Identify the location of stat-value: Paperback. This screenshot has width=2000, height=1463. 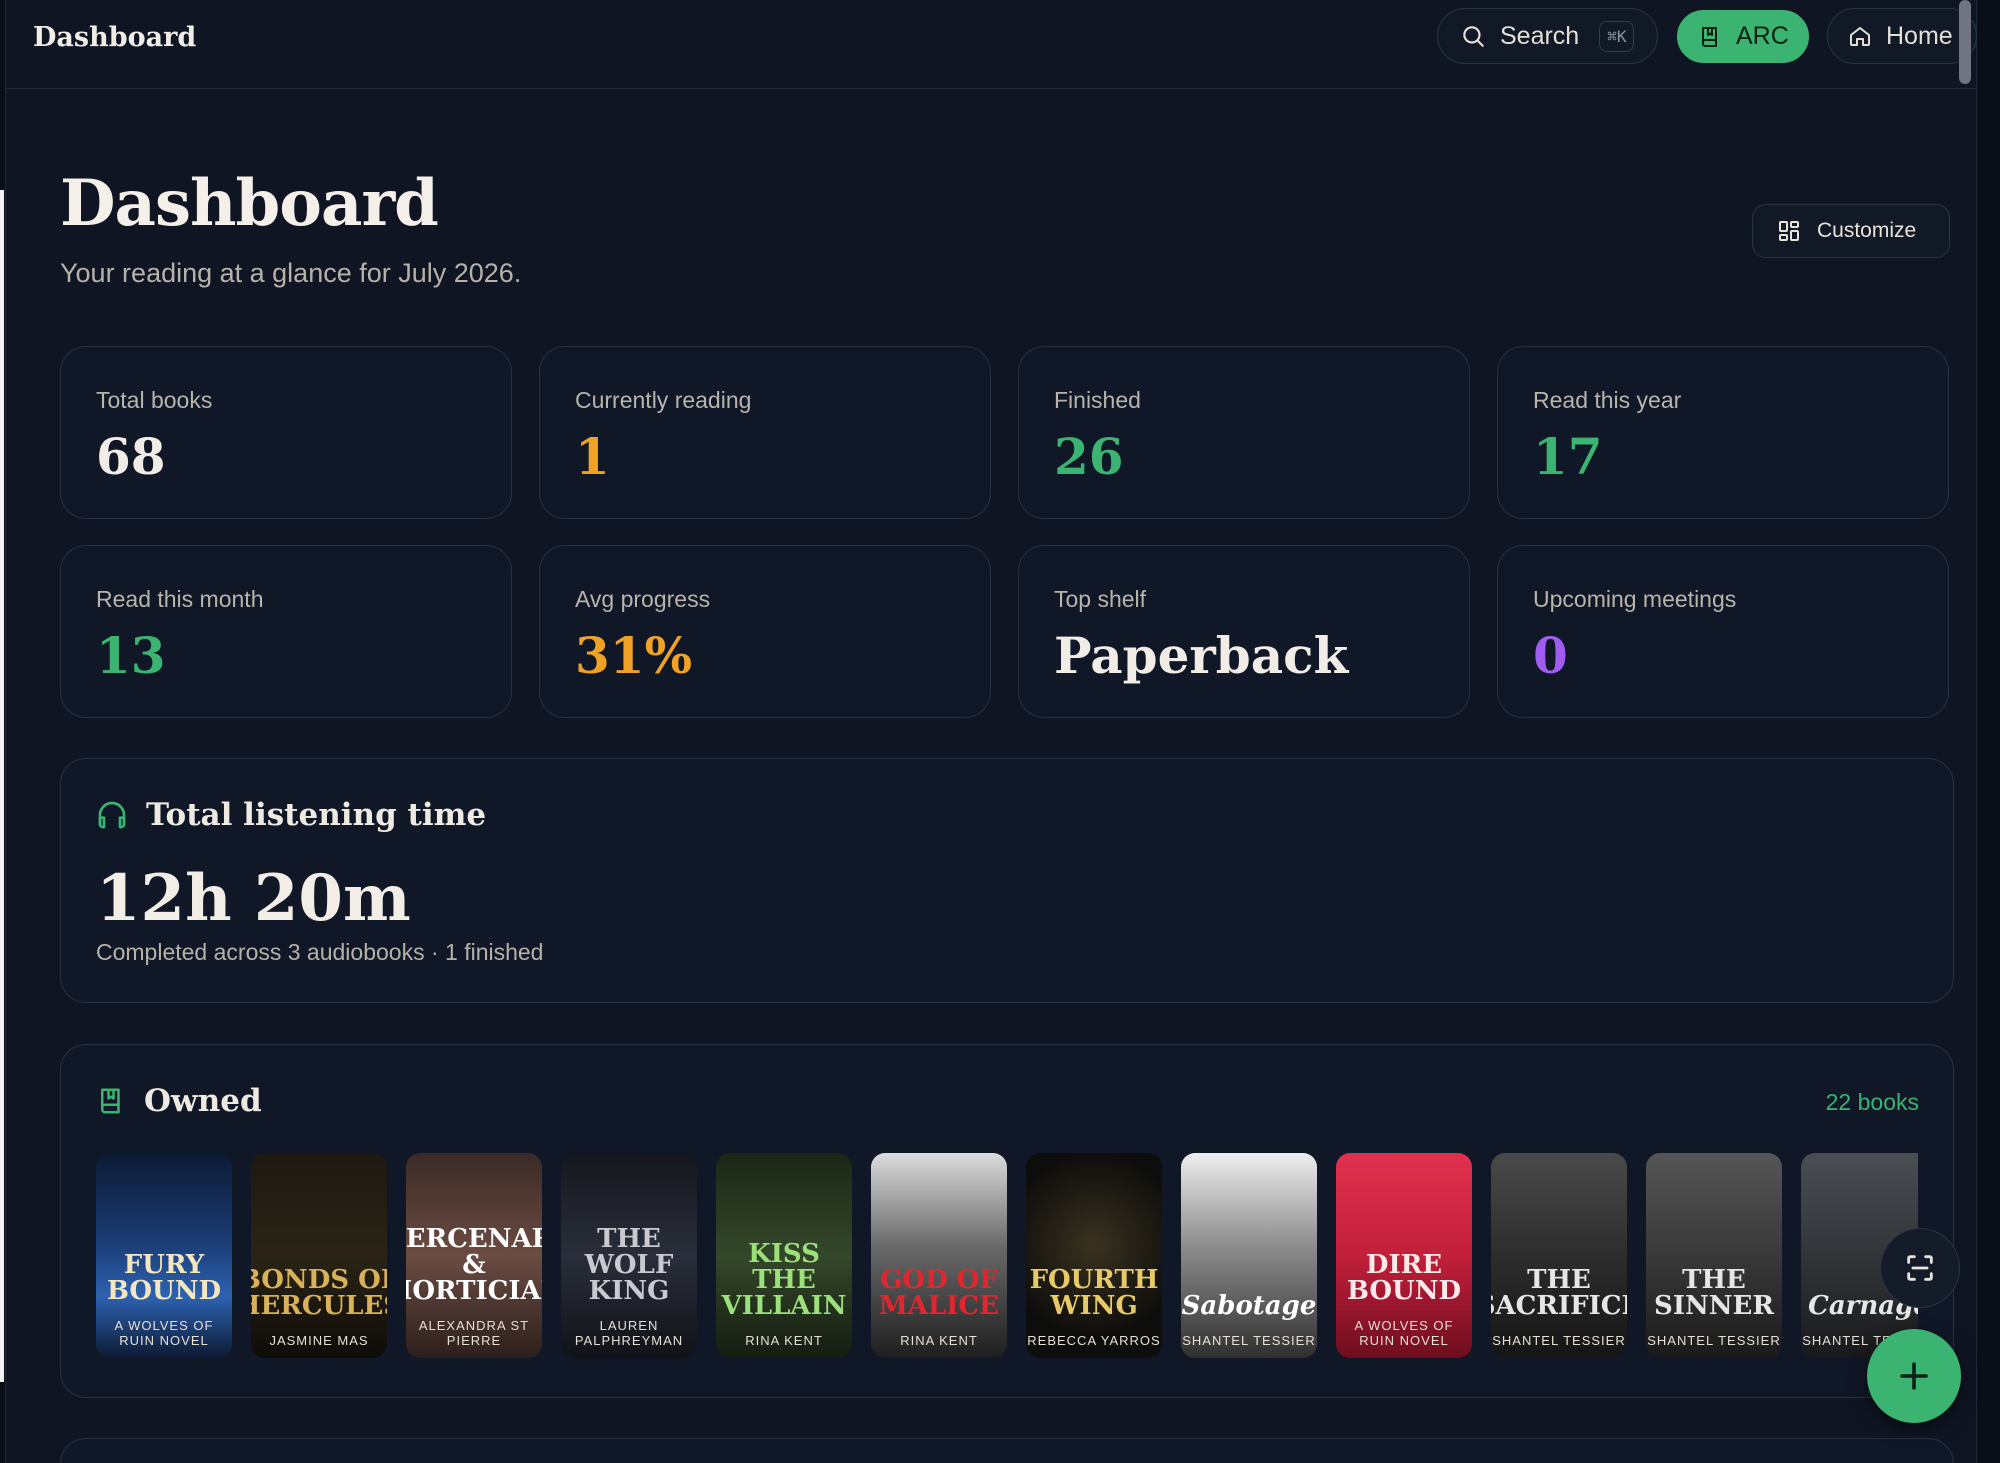
(1201, 655).